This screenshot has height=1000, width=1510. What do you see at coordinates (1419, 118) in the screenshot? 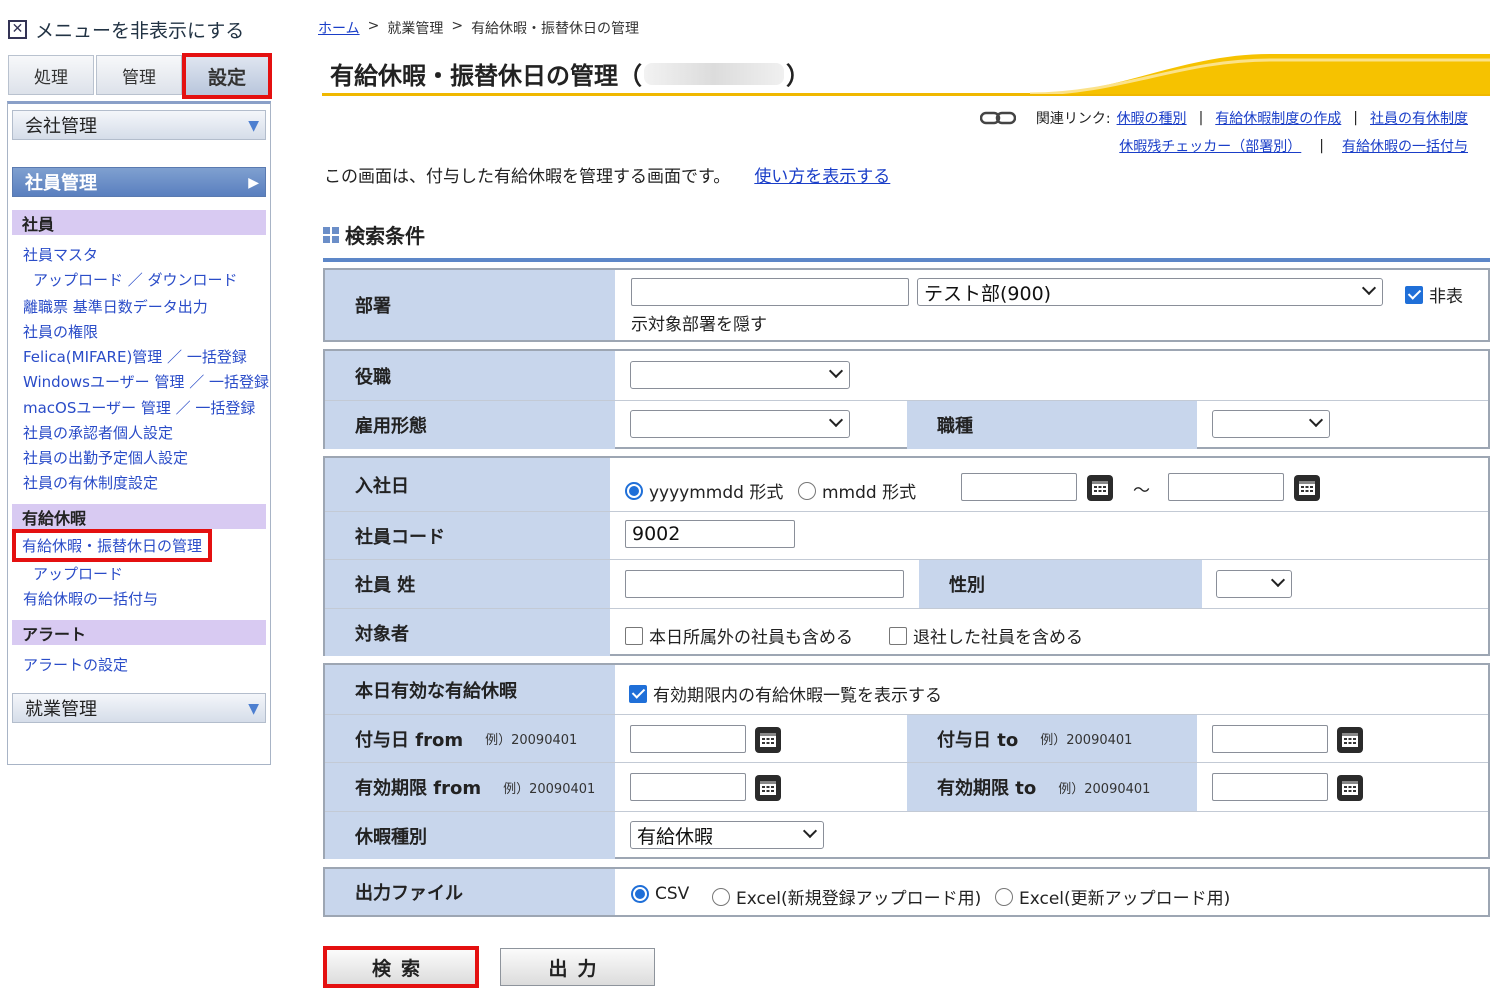
I see `related-link-employee-policy: 社員の有休制度` at bounding box center [1419, 118].